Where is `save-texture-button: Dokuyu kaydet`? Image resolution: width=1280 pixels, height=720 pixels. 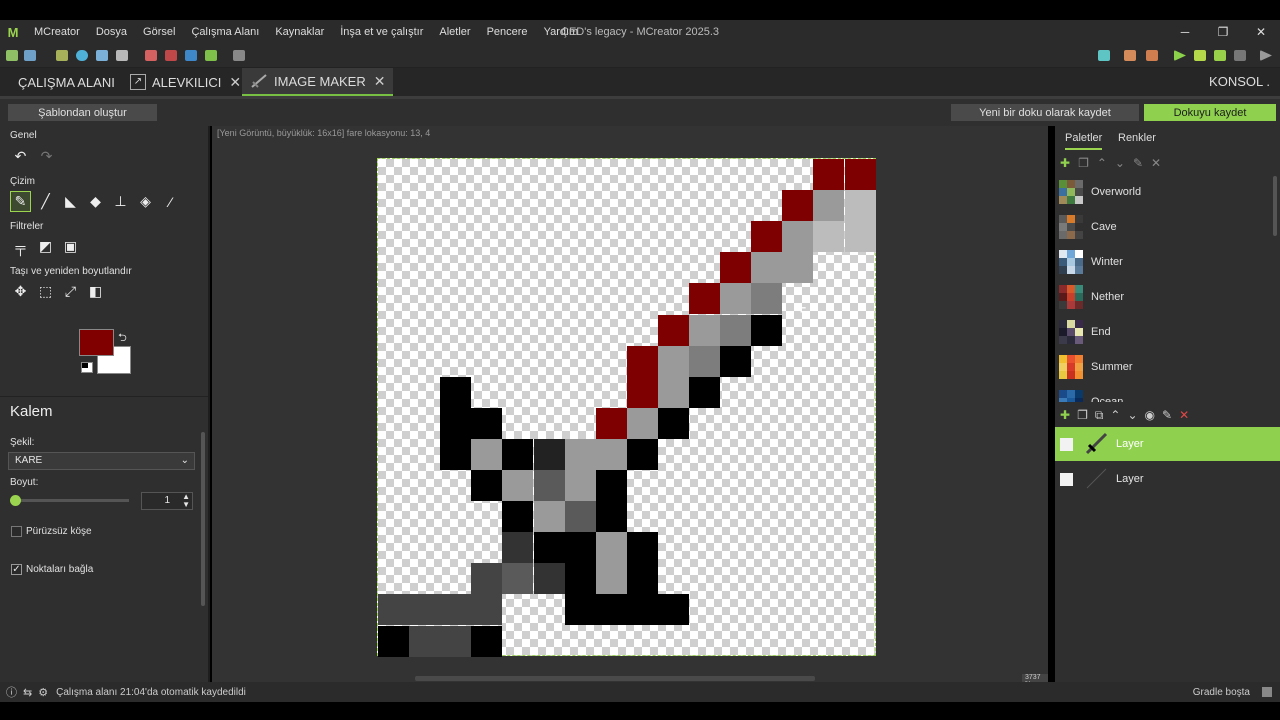 save-texture-button: Dokuyu kaydet is located at coordinates (1210, 112).